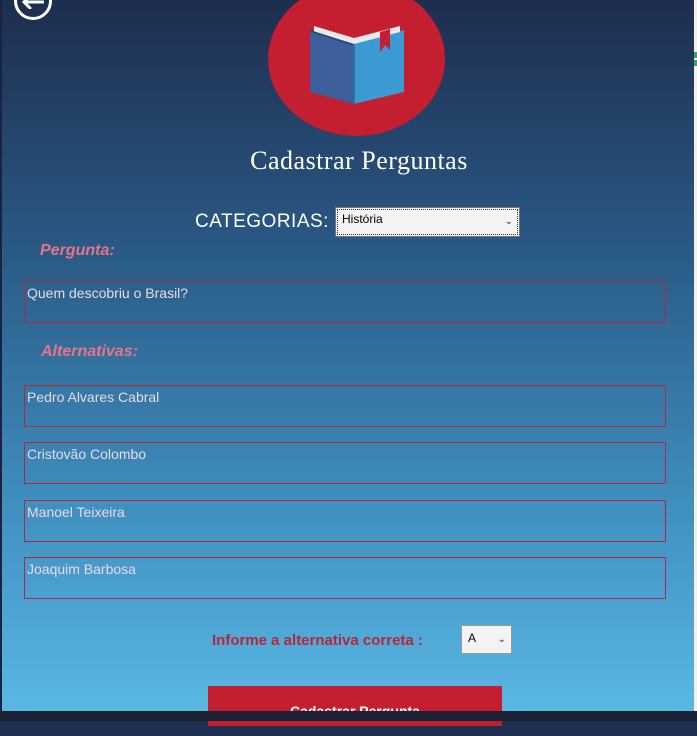 This screenshot has width=697, height=736. What do you see at coordinates (345, 463) in the screenshot?
I see `alternative-b-field: Cristovão Colombo` at bounding box center [345, 463].